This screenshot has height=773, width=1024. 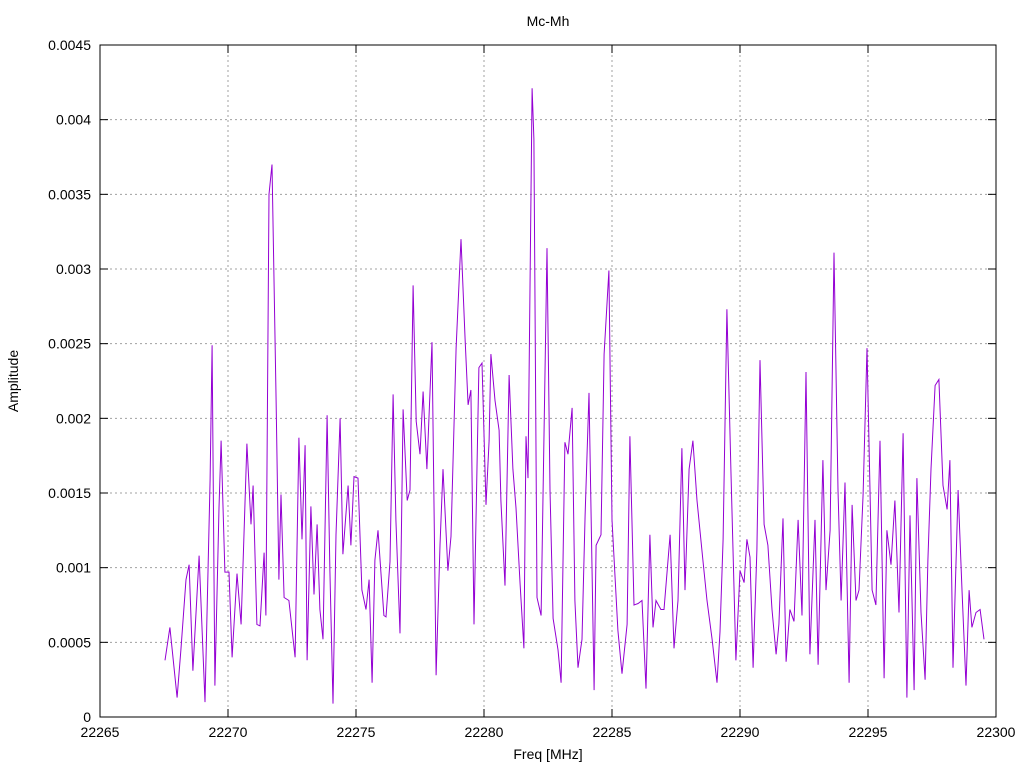 What do you see at coordinates (228, 732) in the screenshot?
I see `x-tick-label: 22270` at bounding box center [228, 732].